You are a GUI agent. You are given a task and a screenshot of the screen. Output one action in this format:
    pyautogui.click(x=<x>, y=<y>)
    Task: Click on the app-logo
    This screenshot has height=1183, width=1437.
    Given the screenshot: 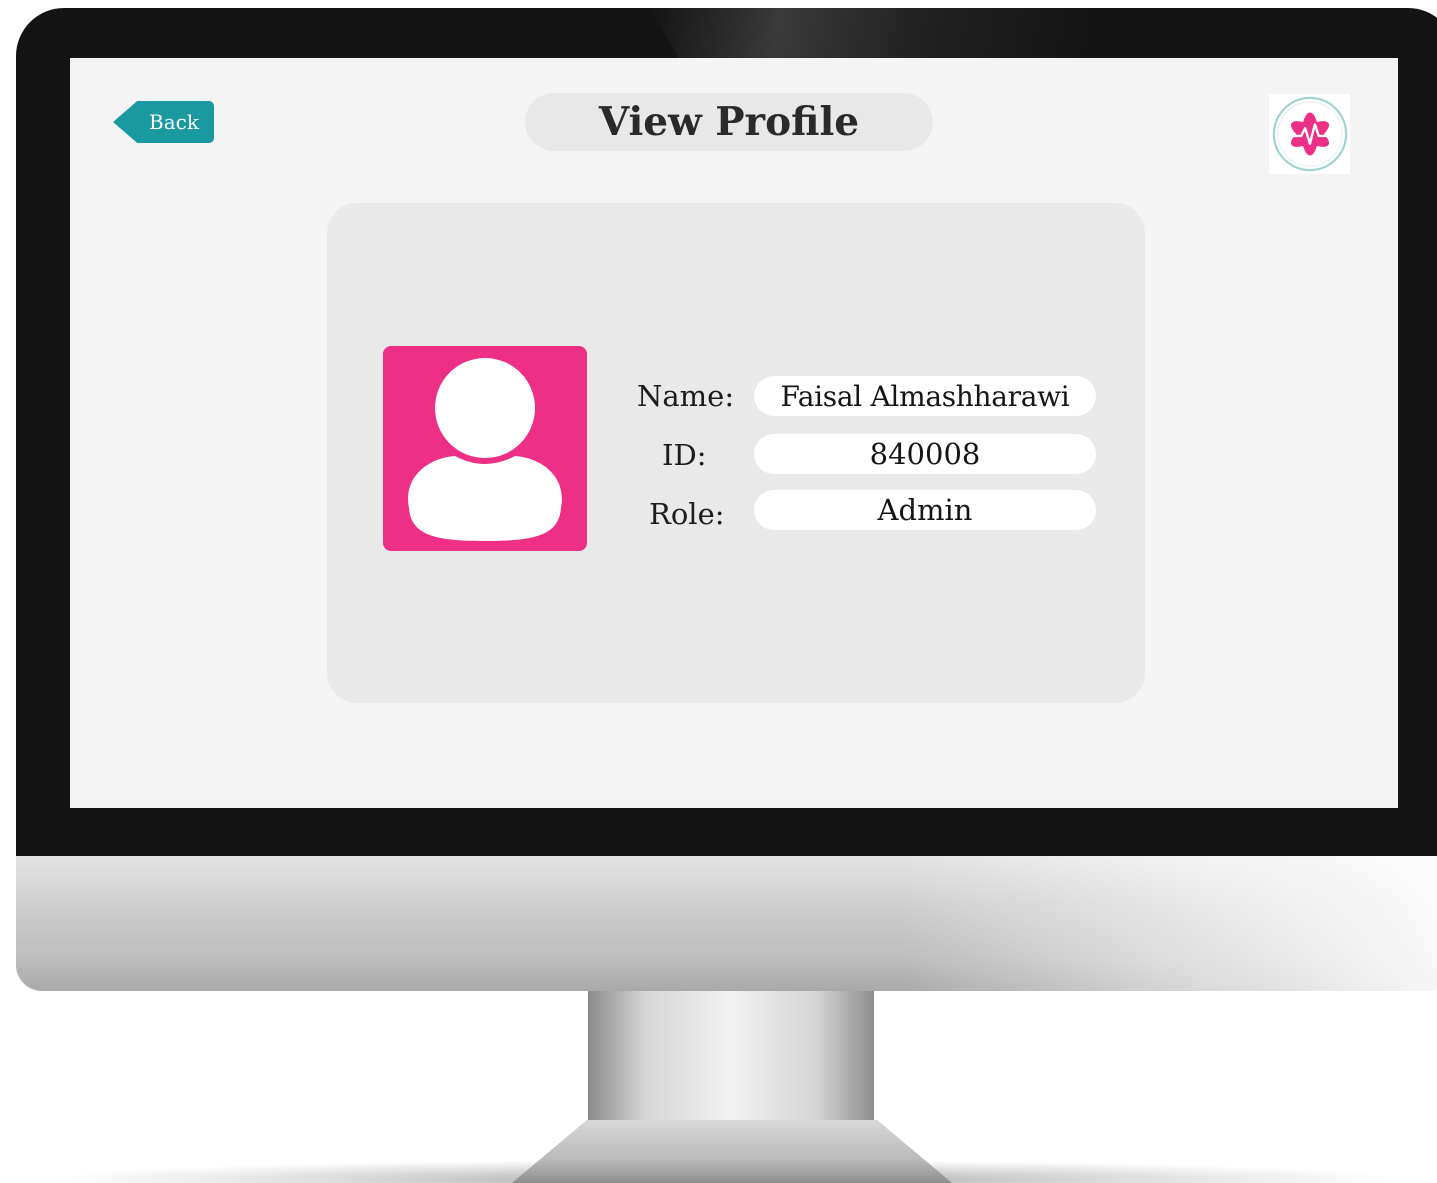 What is the action you would take?
    pyautogui.click(x=1309, y=134)
    